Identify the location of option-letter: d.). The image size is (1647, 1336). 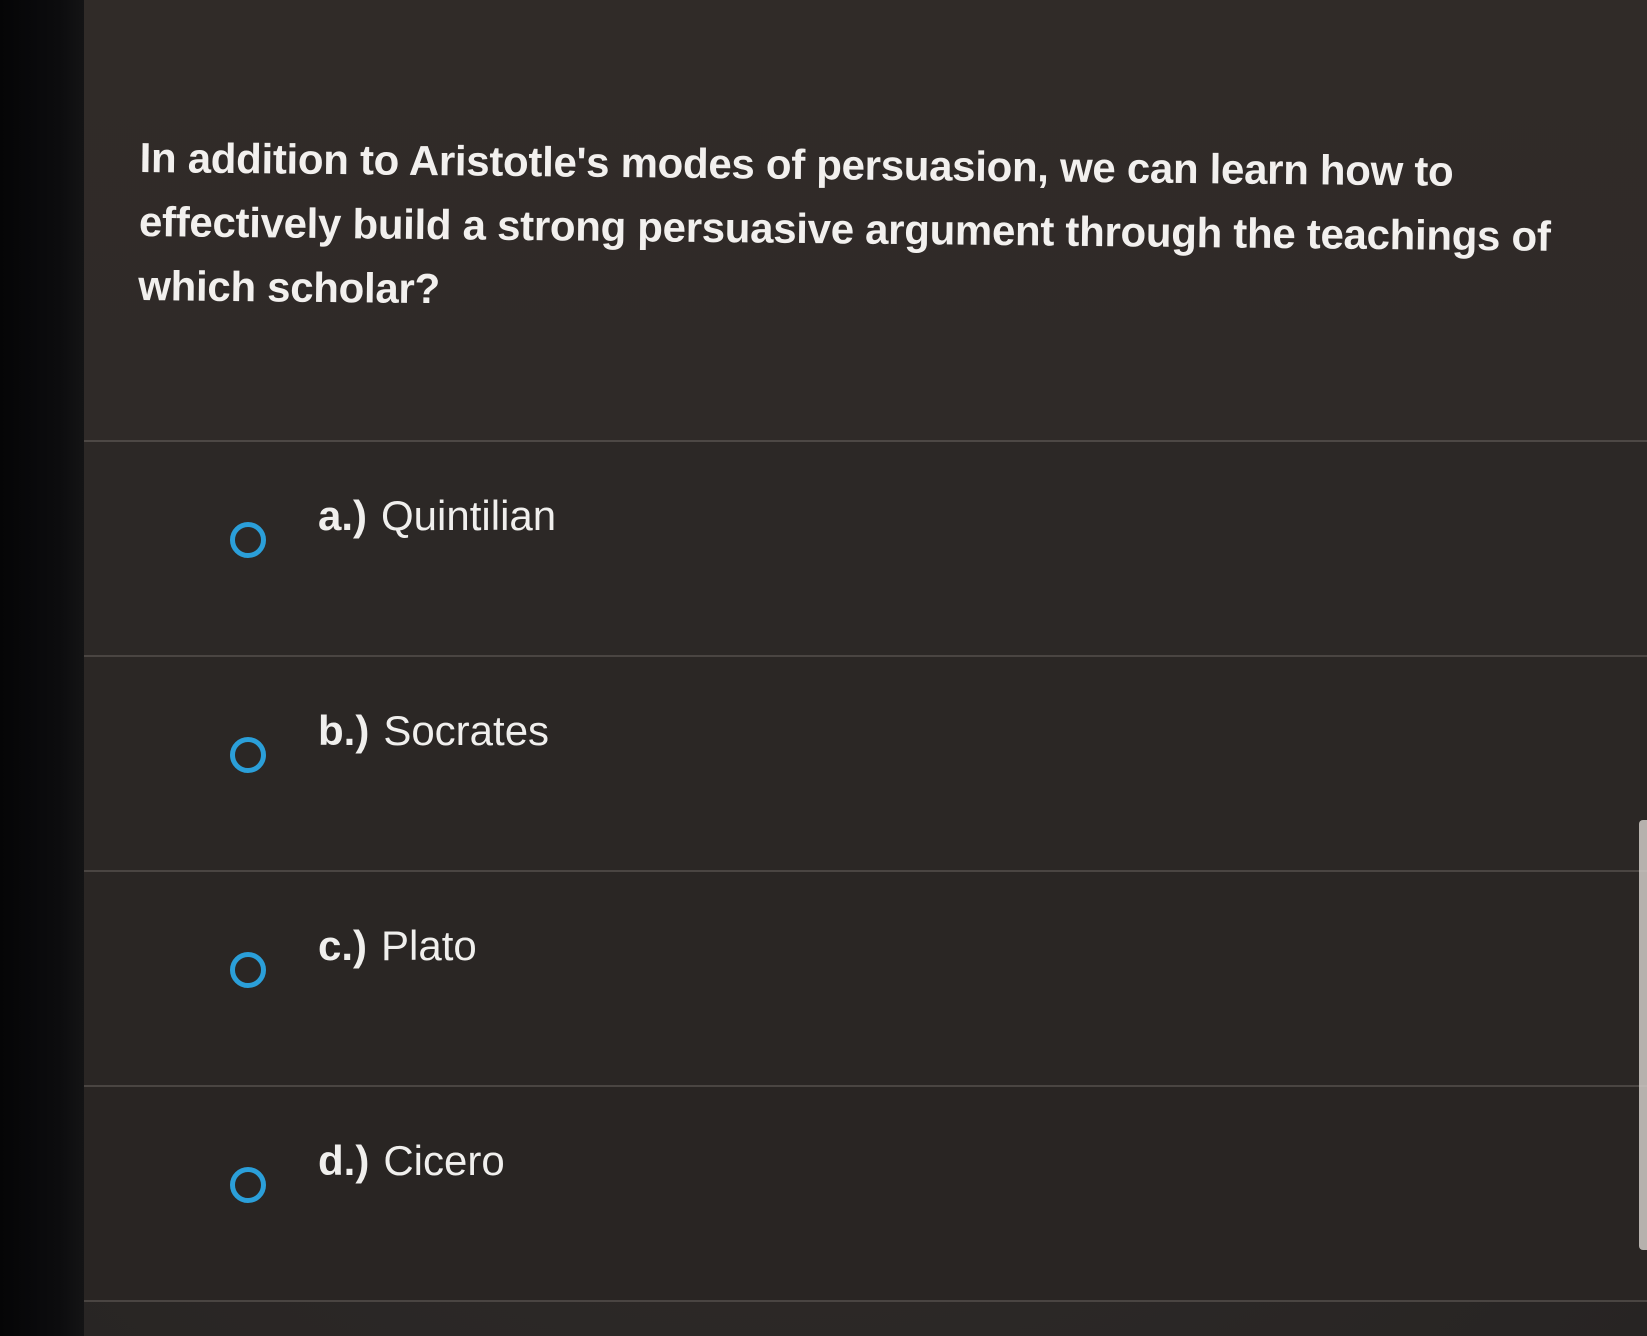
(344, 1160).